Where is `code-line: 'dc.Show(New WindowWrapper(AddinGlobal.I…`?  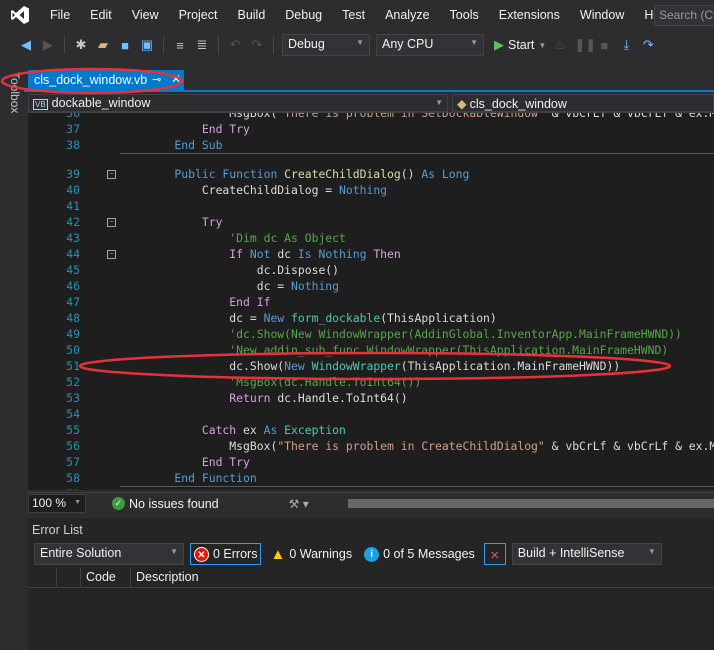
code-line: 'dc.Show(New WindowWrapper(AddinGlobal.I… is located at coordinates (414, 334).